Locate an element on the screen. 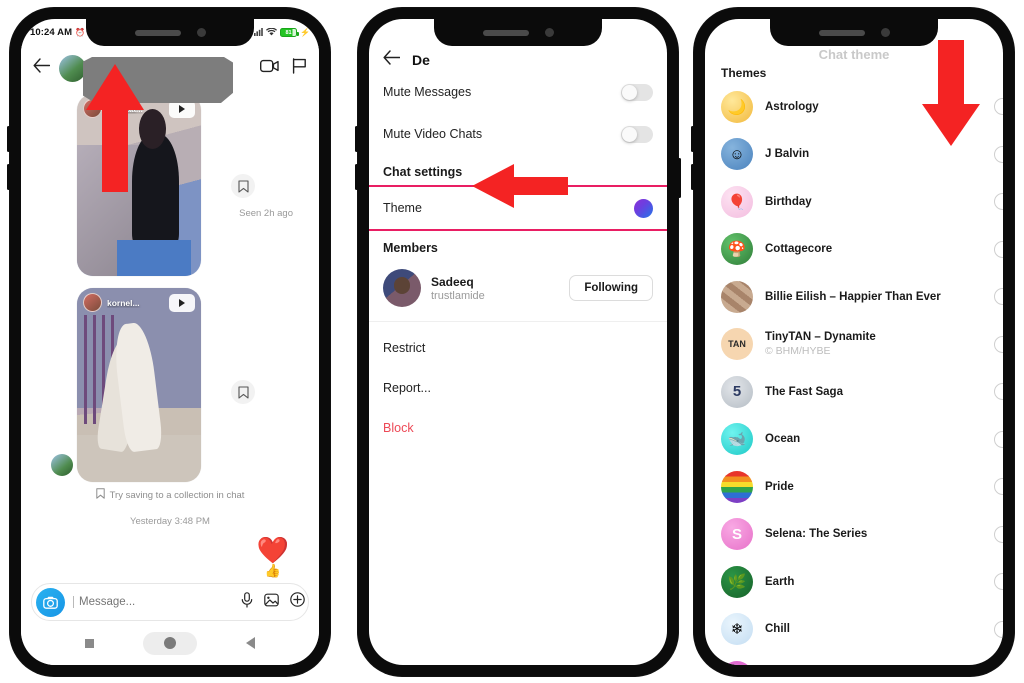  message-input is located at coordinates (153, 602).